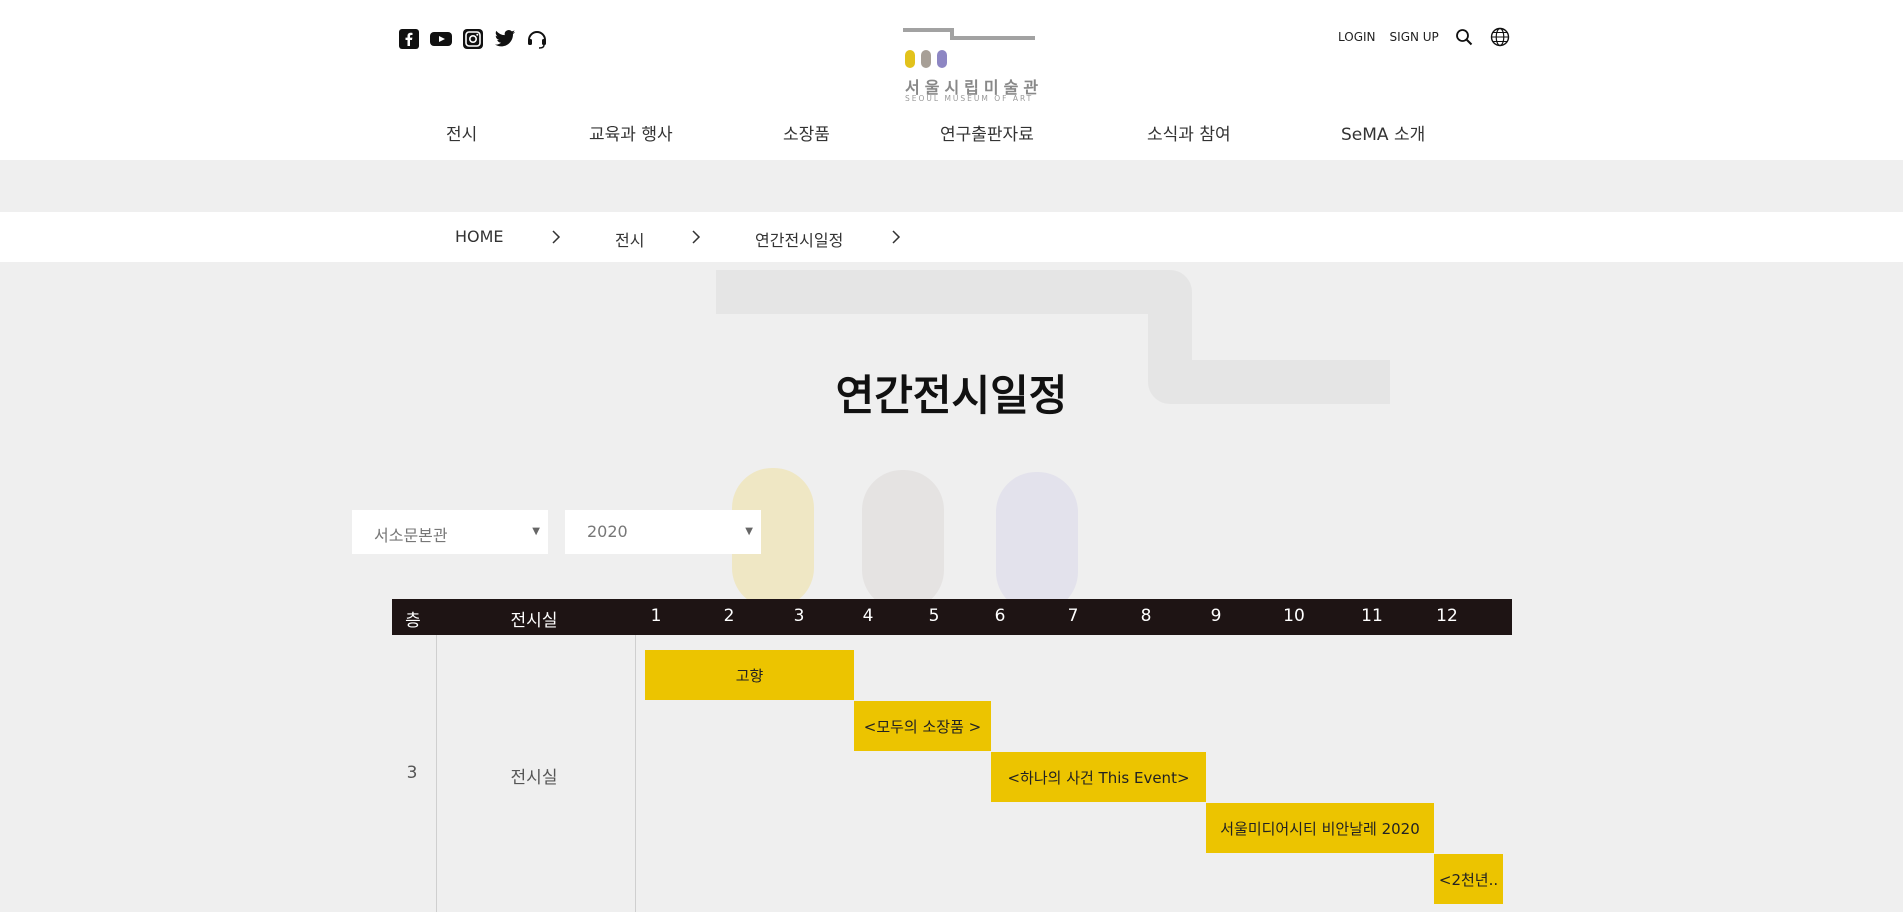  I want to click on header-month-8: 8, so click(1146, 616).